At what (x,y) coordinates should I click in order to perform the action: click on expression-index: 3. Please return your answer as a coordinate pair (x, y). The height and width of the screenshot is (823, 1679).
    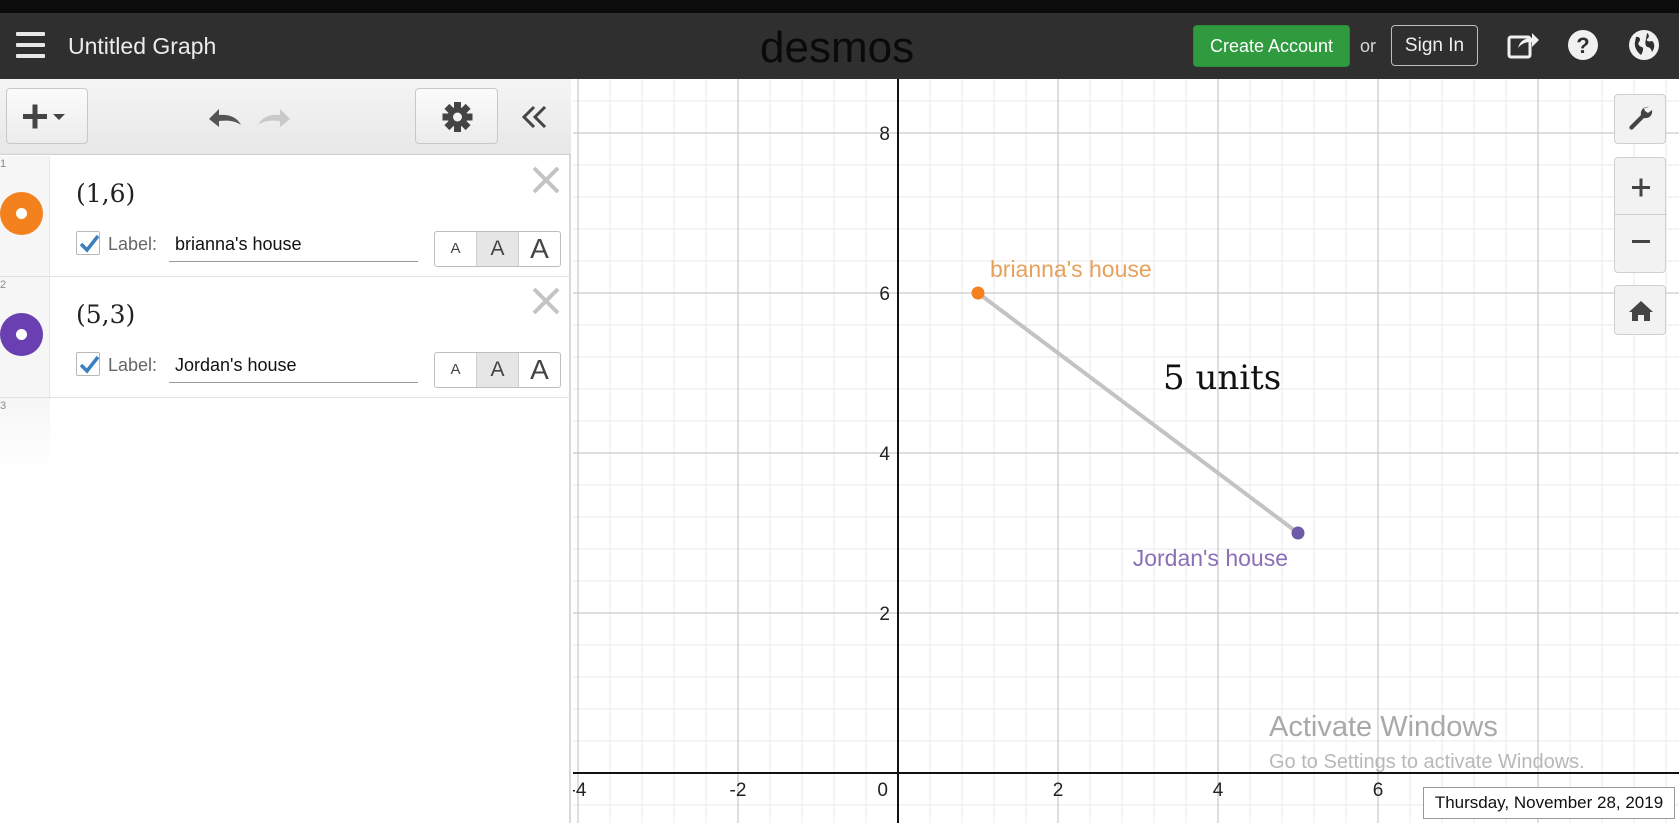
    Looking at the image, I should click on (3, 406).